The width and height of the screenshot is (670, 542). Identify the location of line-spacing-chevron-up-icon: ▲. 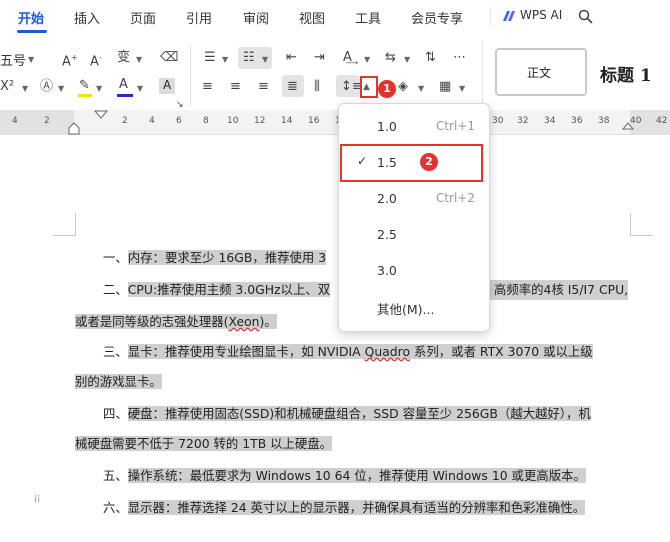
(366, 87).